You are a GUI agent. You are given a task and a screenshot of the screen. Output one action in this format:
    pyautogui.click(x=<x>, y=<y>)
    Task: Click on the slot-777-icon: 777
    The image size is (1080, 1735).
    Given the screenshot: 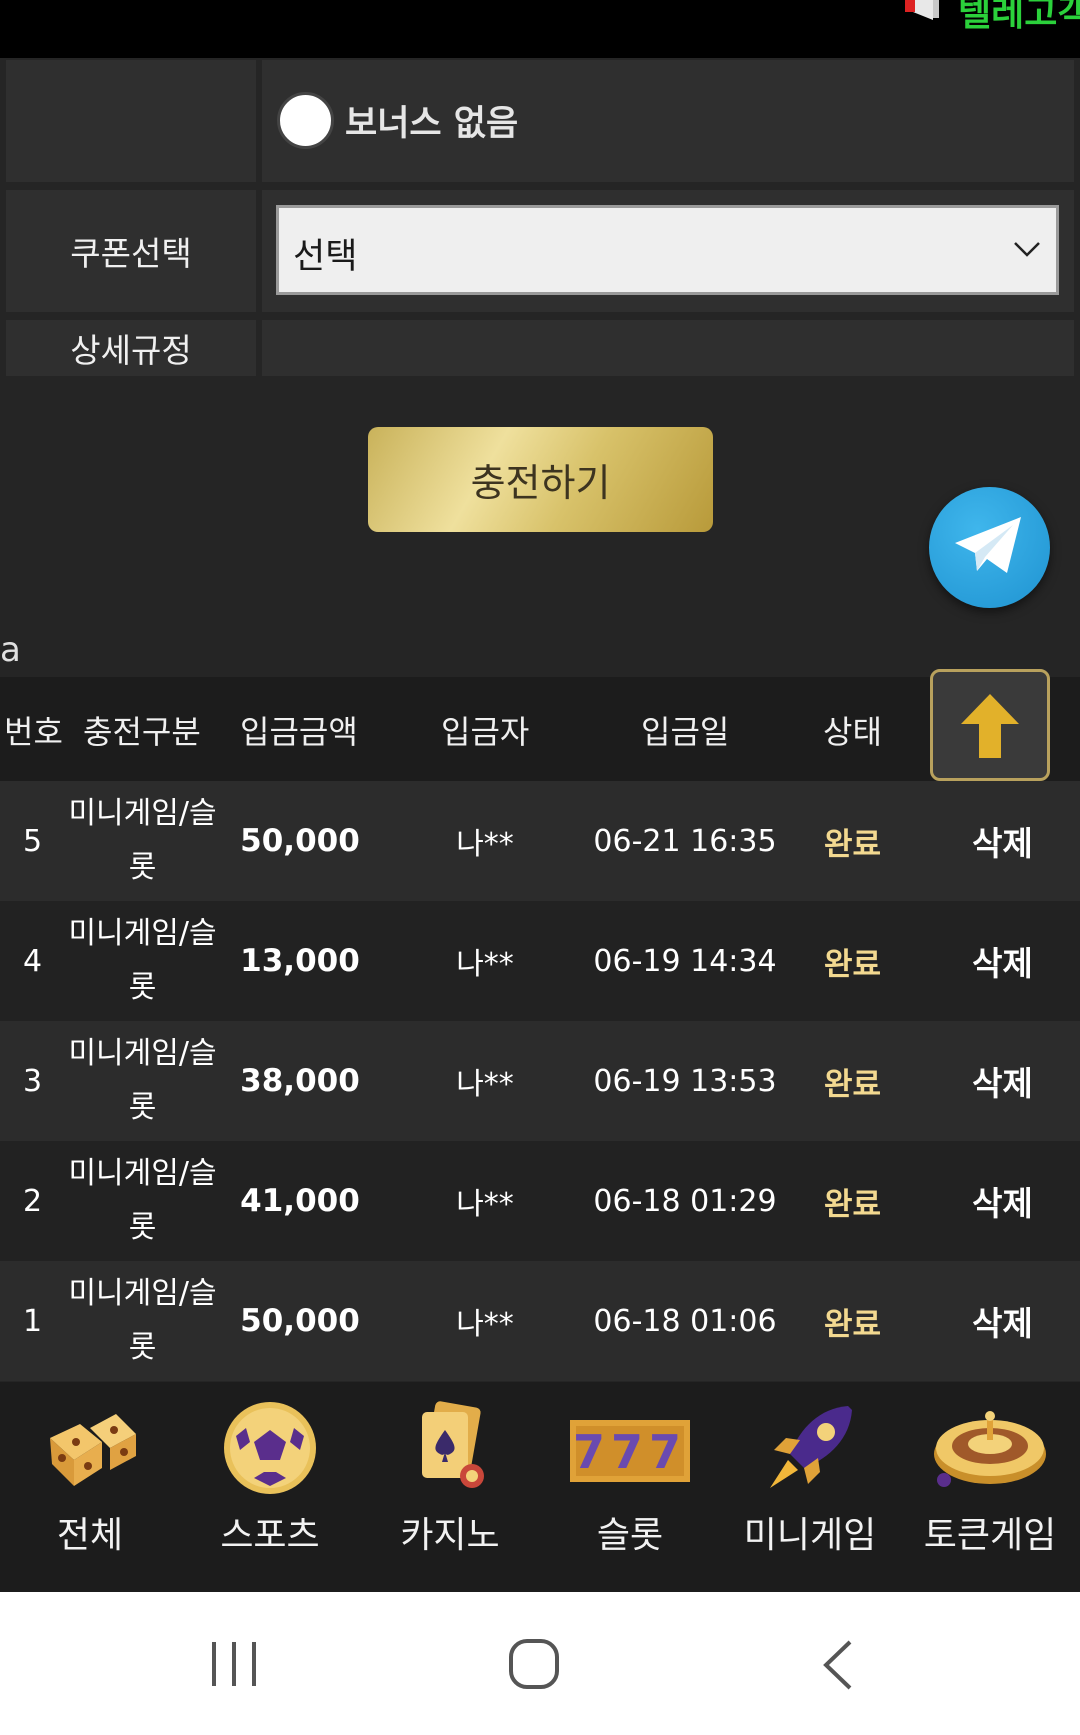 What is the action you would take?
    pyautogui.click(x=630, y=1451)
    